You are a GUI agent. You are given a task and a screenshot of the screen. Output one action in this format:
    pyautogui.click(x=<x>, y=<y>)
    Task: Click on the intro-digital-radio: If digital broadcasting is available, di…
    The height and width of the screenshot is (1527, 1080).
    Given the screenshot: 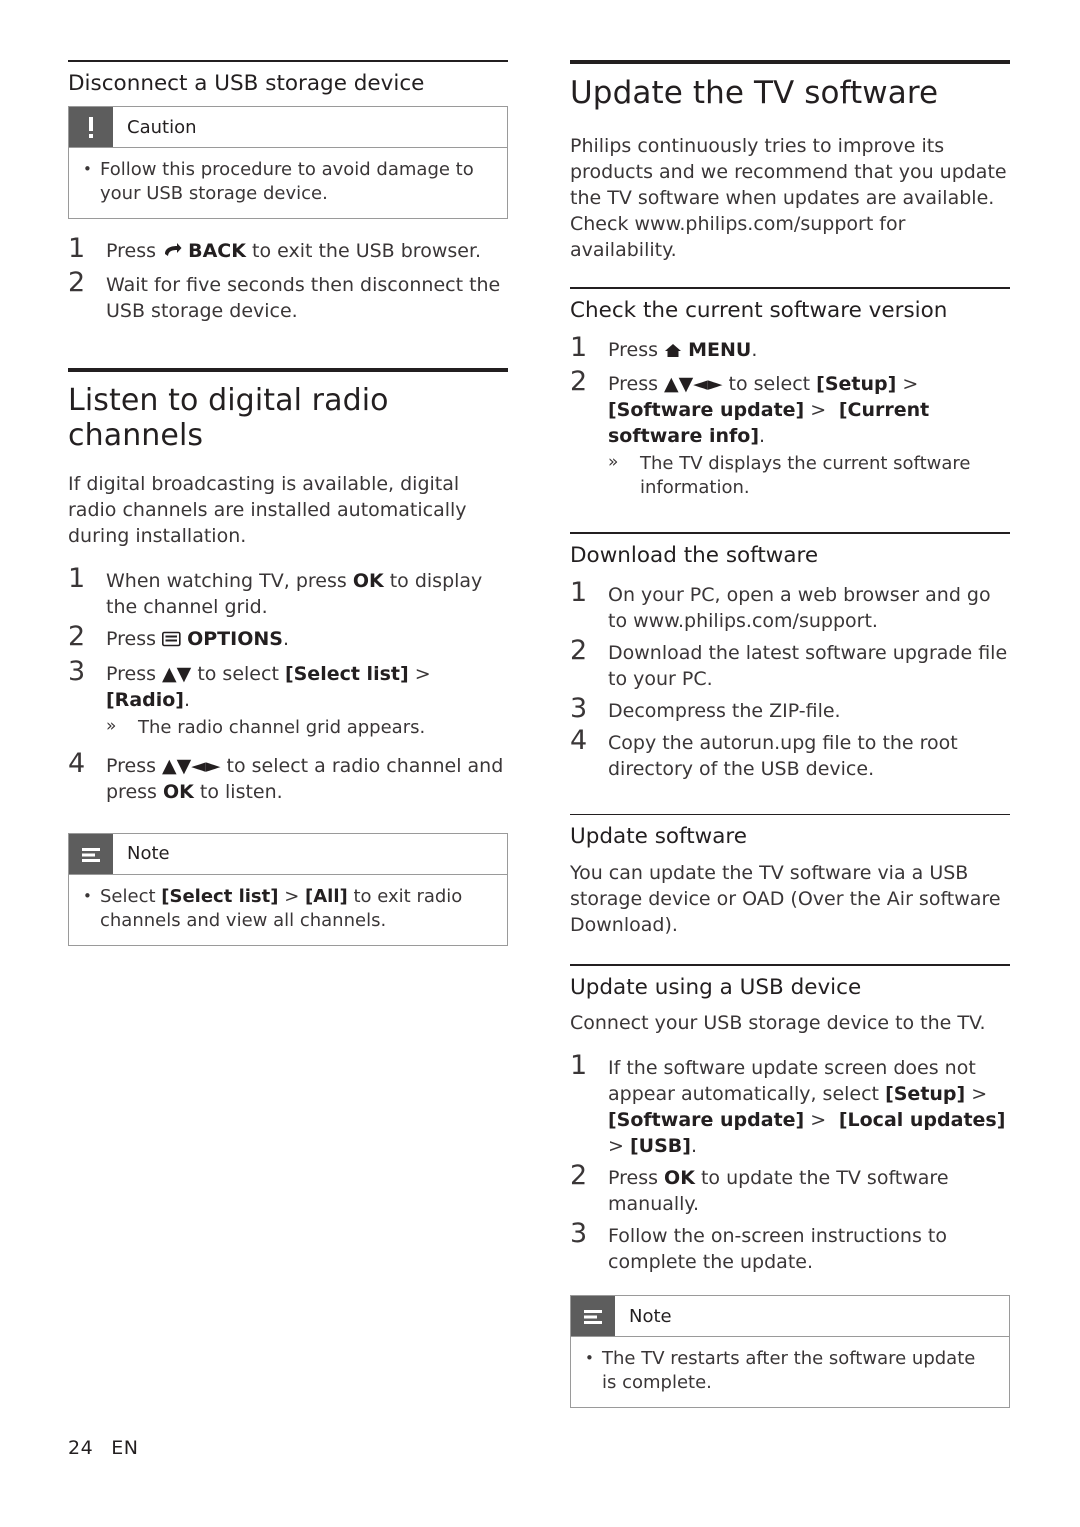 What is the action you would take?
    pyautogui.click(x=267, y=510)
    